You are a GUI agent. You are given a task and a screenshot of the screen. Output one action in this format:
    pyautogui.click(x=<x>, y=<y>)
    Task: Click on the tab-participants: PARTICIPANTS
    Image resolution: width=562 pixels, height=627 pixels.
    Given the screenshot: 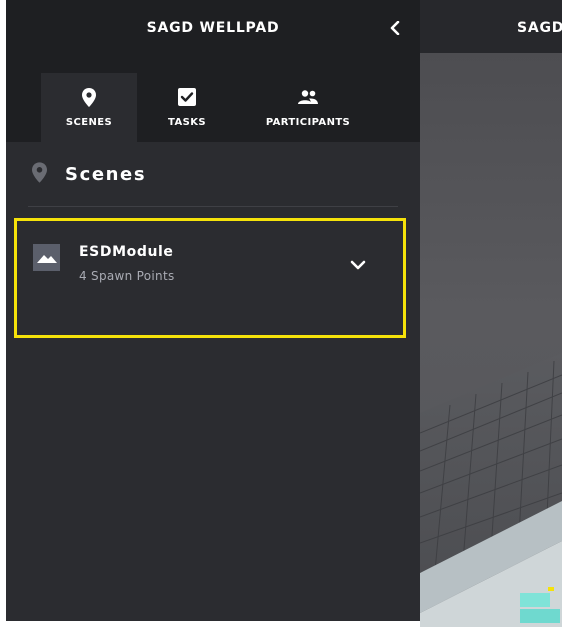 What is the action you would take?
    pyautogui.click(x=308, y=107)
    